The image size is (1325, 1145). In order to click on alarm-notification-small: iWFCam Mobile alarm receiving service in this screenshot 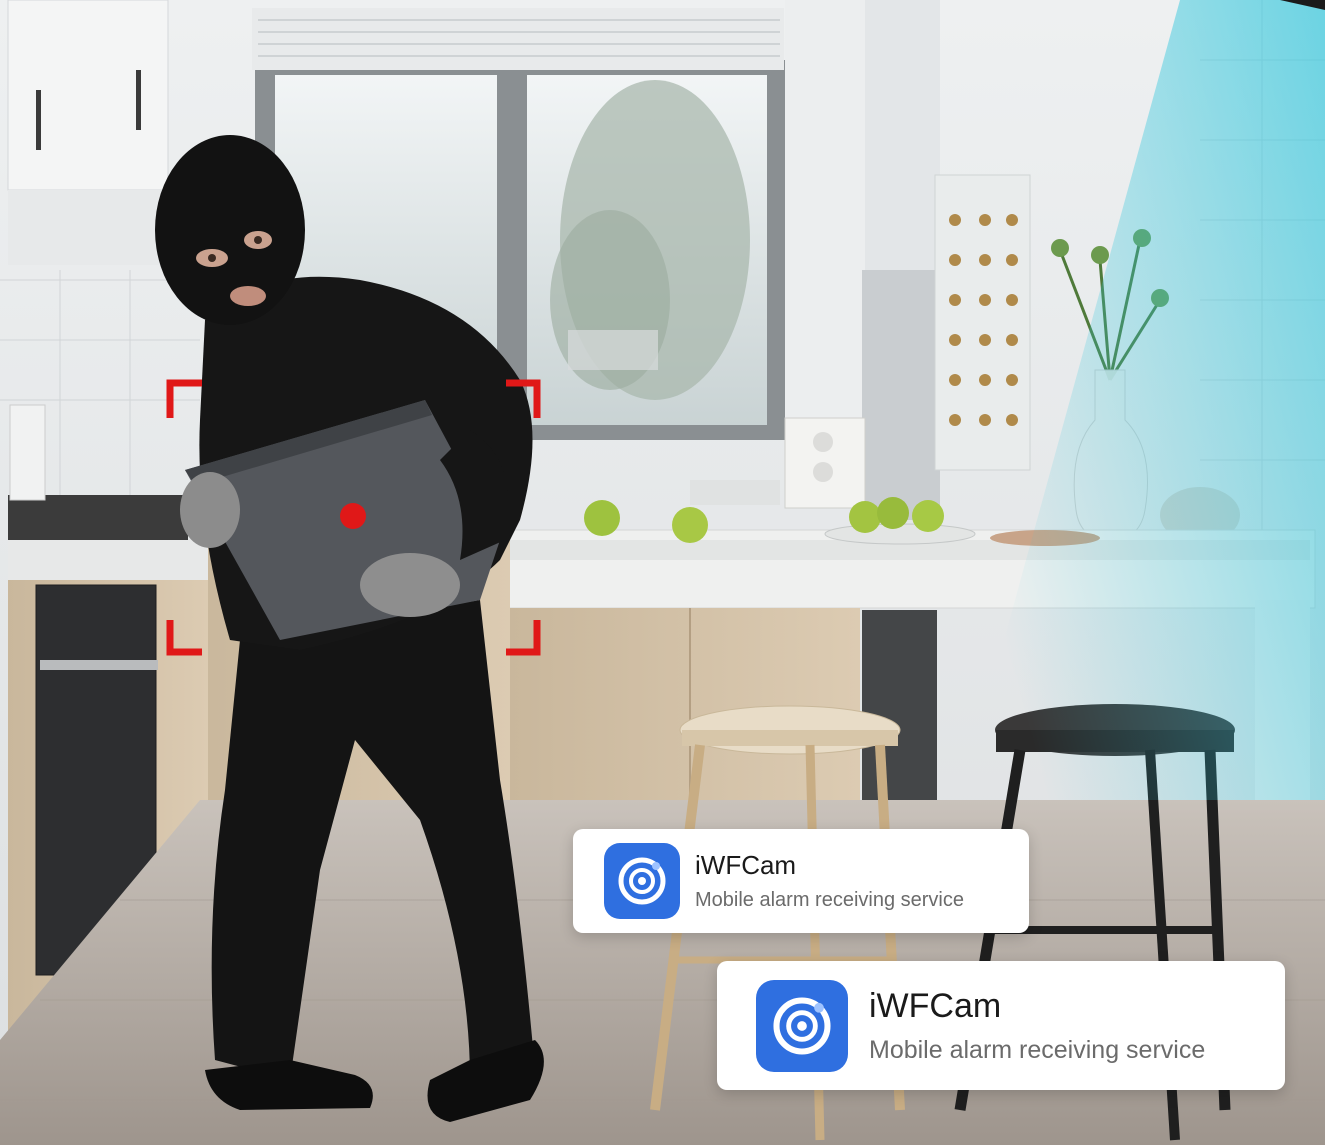, I will do `click(801, 881)`.